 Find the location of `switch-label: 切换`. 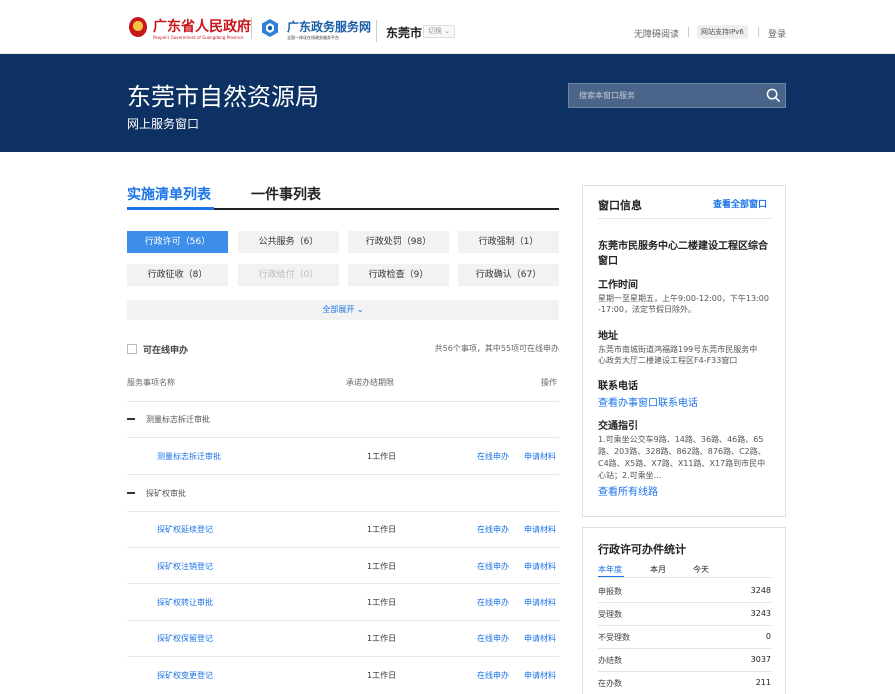

switch-label: 切换 is located at coordinates (435, 31).